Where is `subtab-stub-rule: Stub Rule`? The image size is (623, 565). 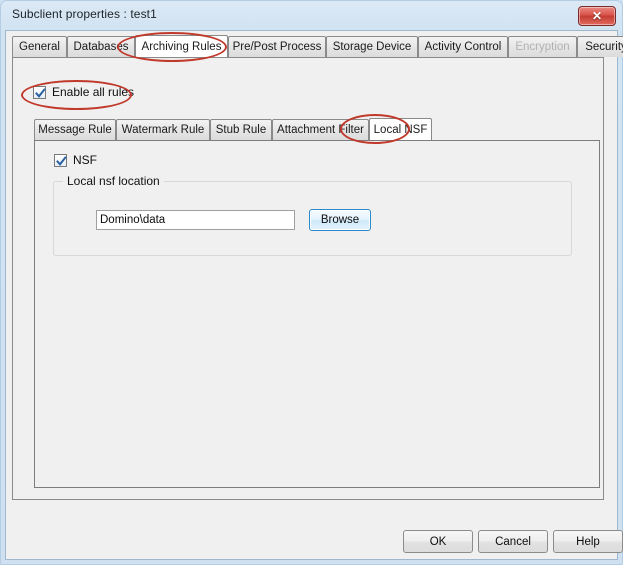
subtab-stub-rule: Stub Rule is located at coordinates (241, 129).